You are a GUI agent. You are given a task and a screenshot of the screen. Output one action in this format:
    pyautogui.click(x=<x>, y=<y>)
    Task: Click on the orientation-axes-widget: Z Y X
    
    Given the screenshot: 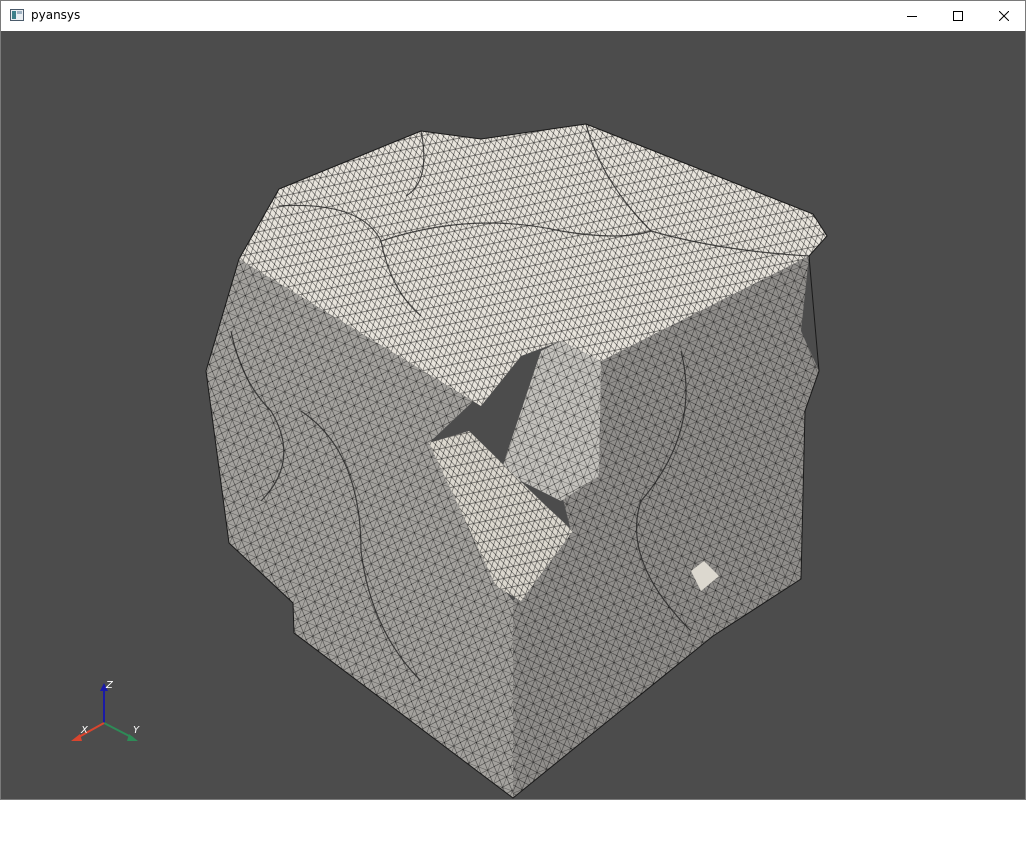 What is the action you would take?
    pyautogui.click(x=105, y=710)
    